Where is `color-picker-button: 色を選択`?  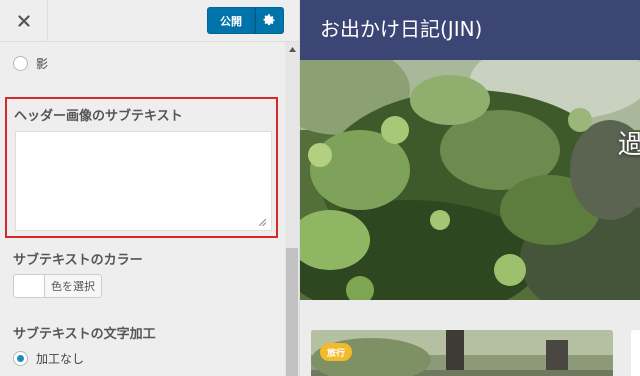
color-picker-button: 色を選択 is located at coordinates (57, 286).